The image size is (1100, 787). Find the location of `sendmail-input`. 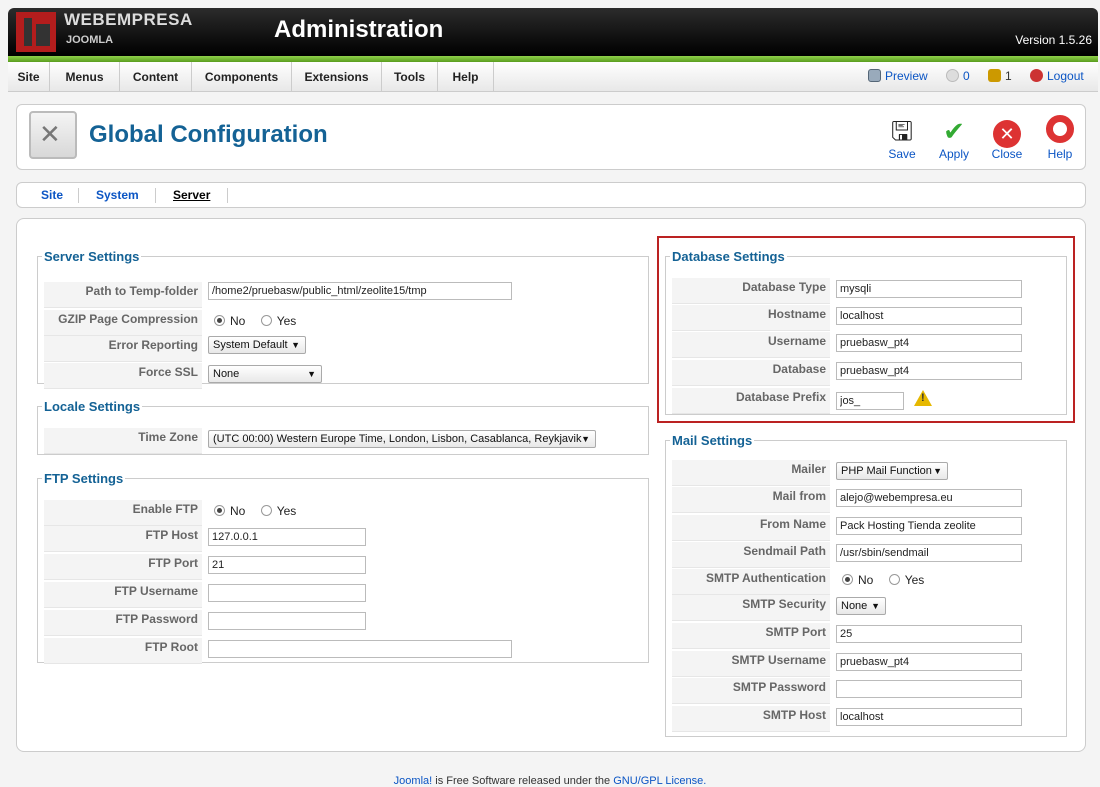

sendmail-input is located at coordinates (929, 553).